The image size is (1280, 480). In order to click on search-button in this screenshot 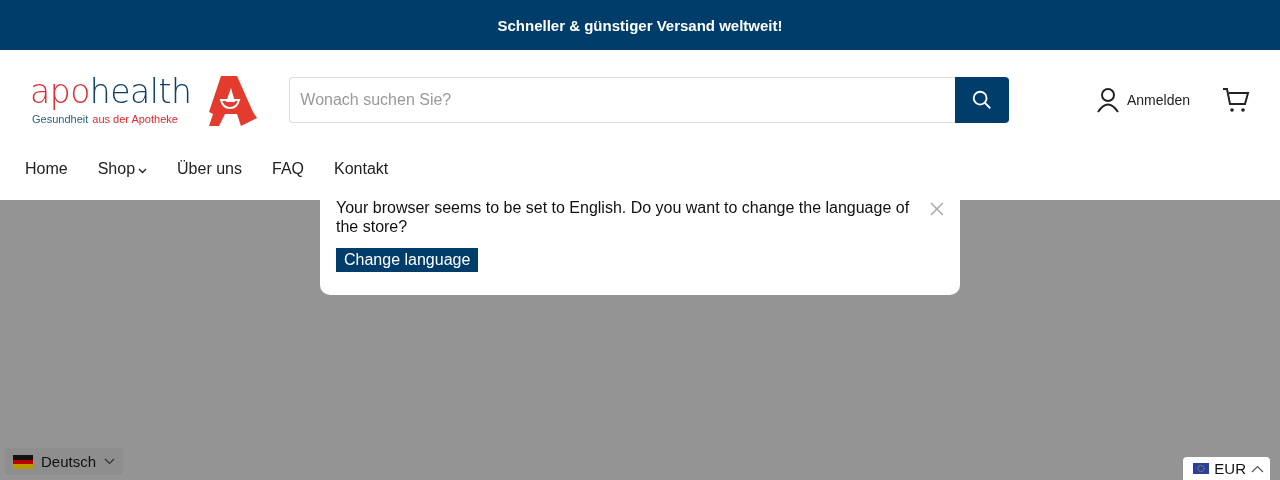, I will do `click(982, 100)`.